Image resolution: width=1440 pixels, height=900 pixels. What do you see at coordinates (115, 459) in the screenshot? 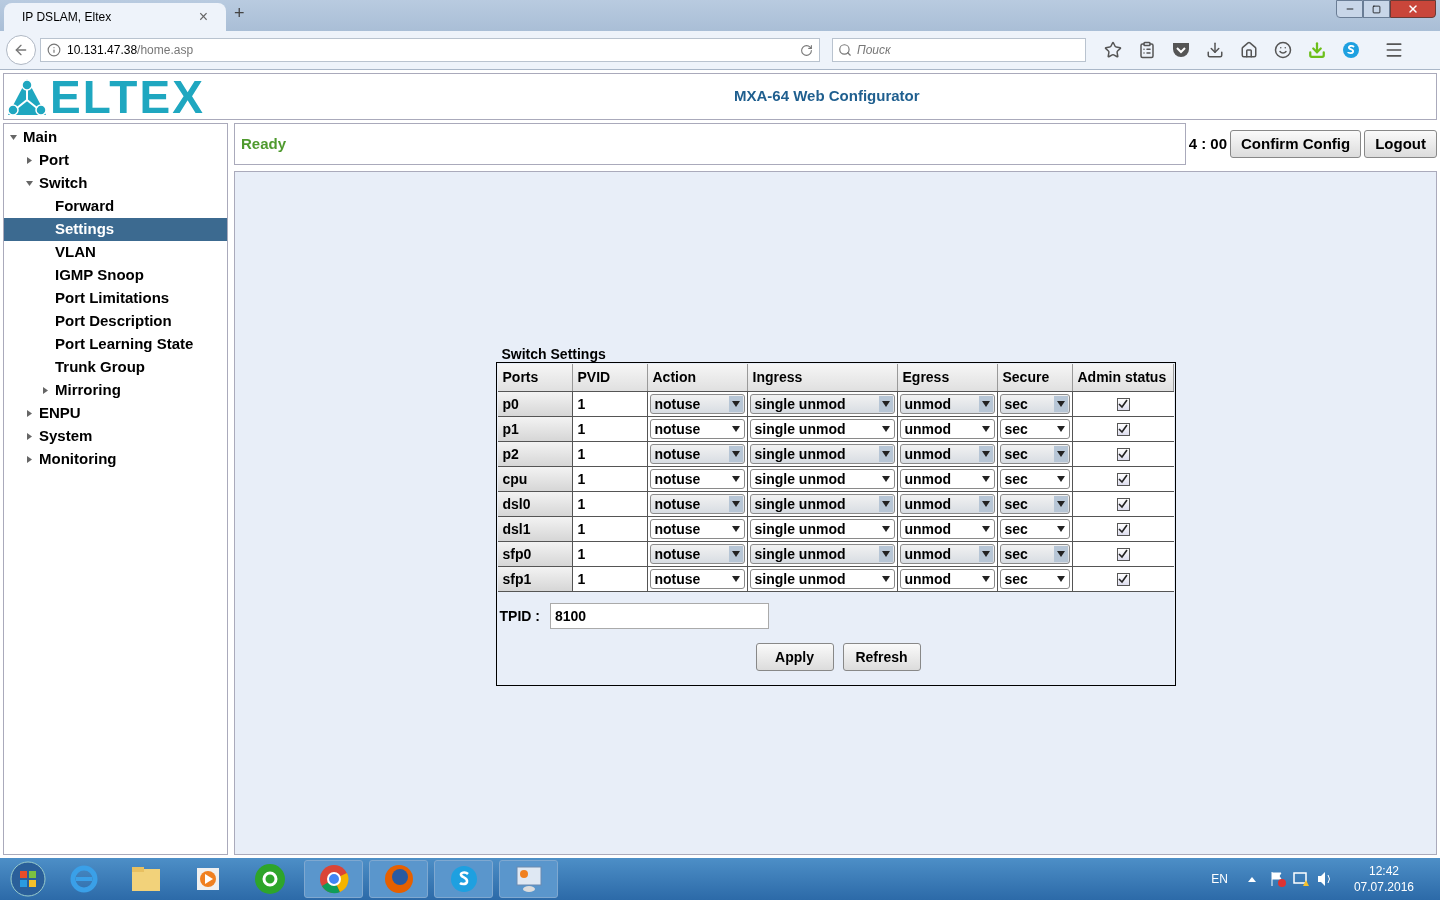
I see `tree-item: Monitoring` at bounding box center [115, 459].